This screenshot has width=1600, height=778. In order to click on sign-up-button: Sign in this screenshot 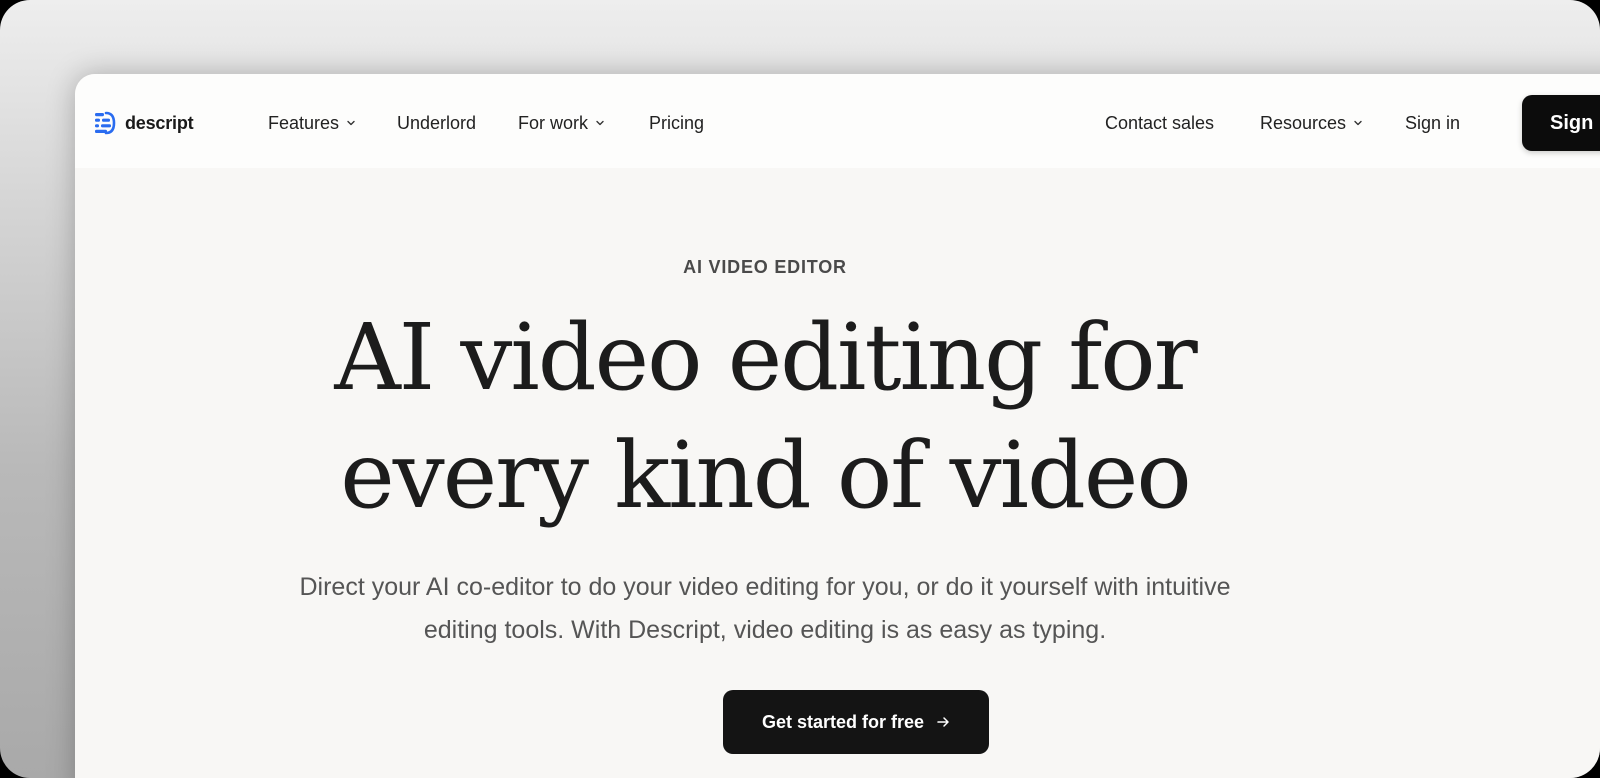, I will do `click(1561, 123)`.